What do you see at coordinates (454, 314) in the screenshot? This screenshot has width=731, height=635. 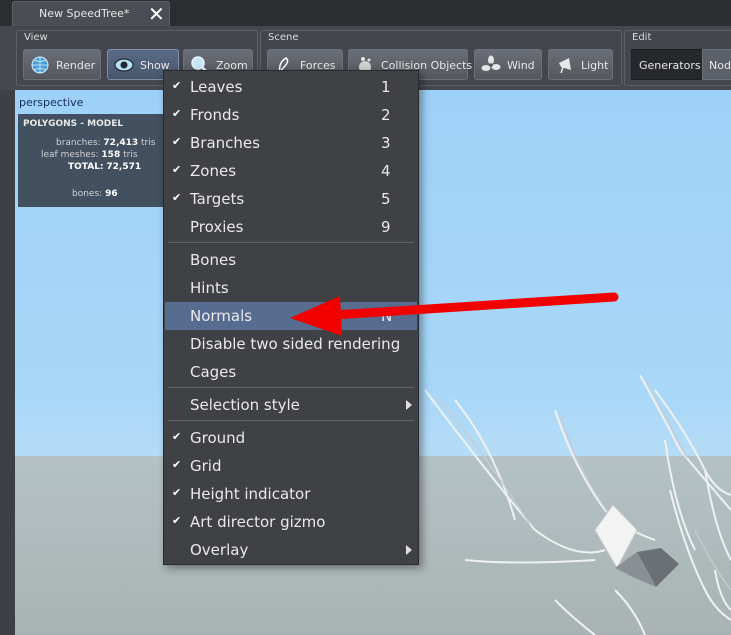 I see `annotation-arrow` at bounding box center [454, 314].